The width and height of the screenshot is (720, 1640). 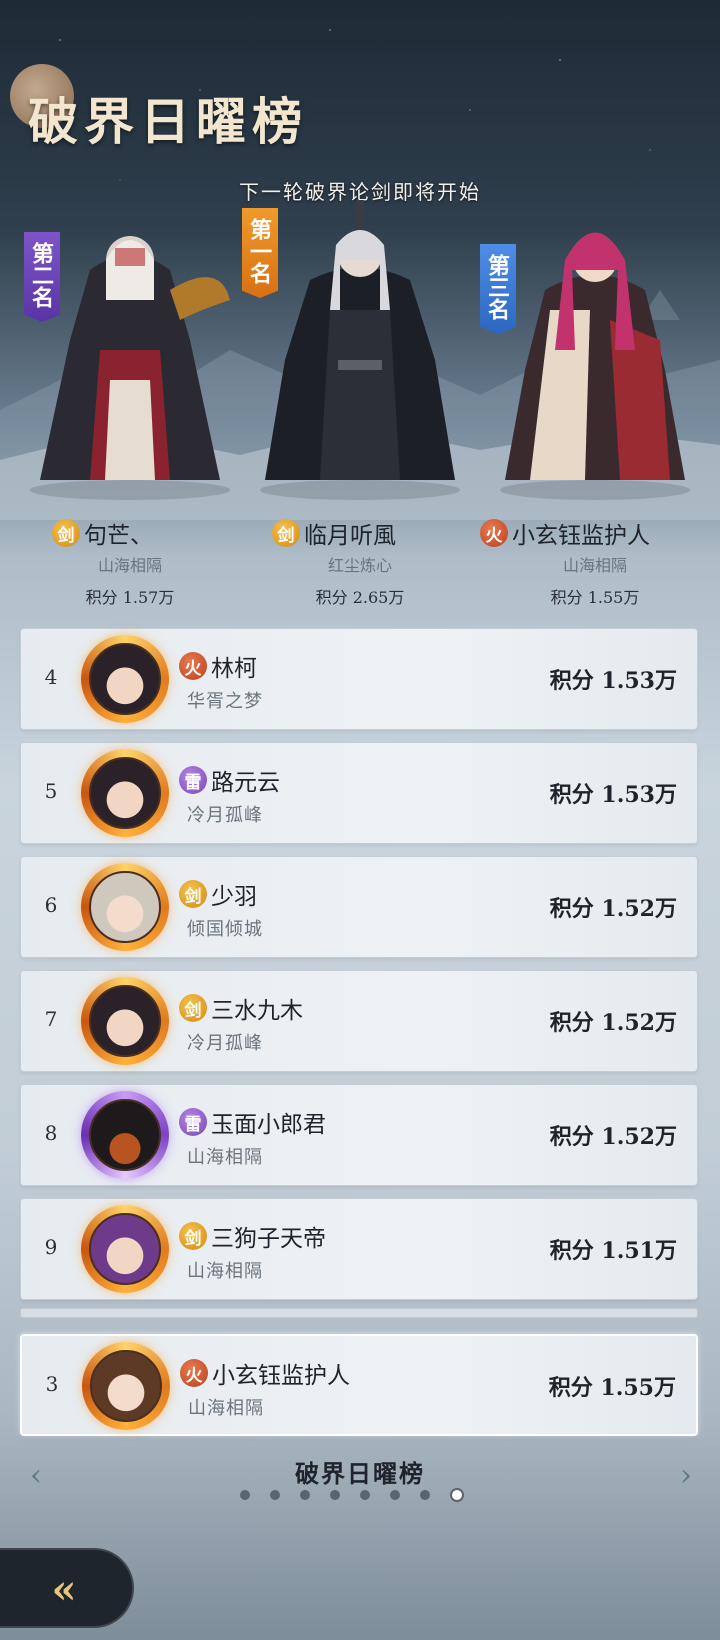 I want to click on row-player: 雷 玉面小郎君, so click(x=252, y=1122).